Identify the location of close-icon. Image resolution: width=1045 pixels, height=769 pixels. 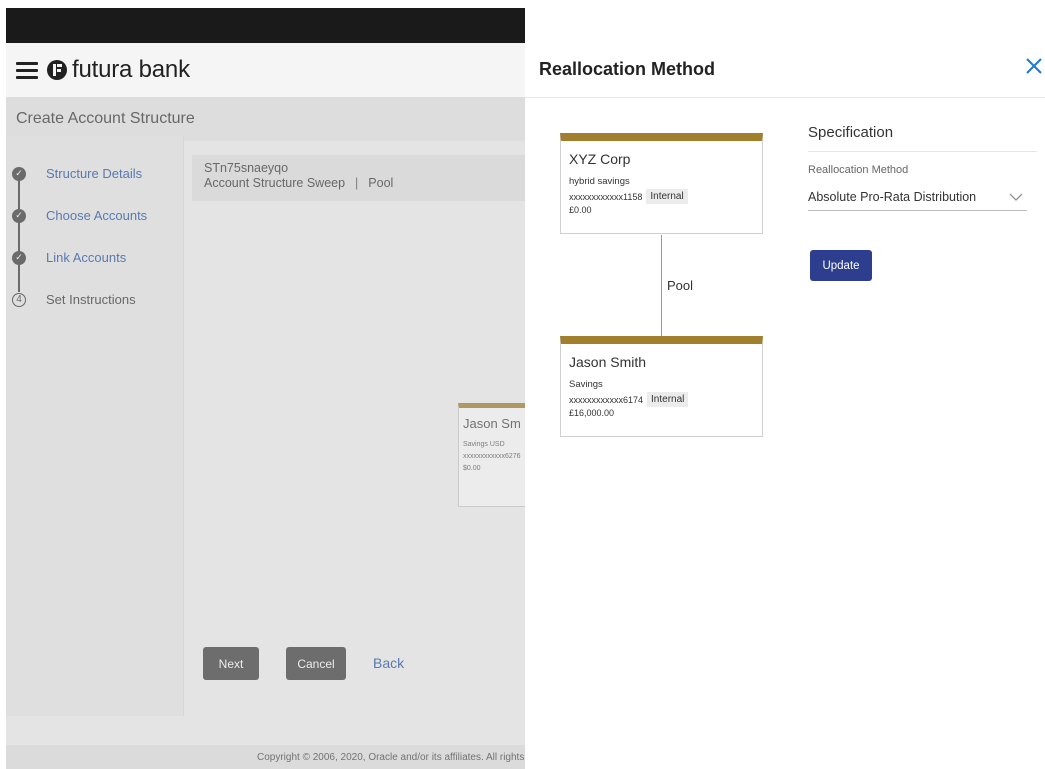
(1035, 68).